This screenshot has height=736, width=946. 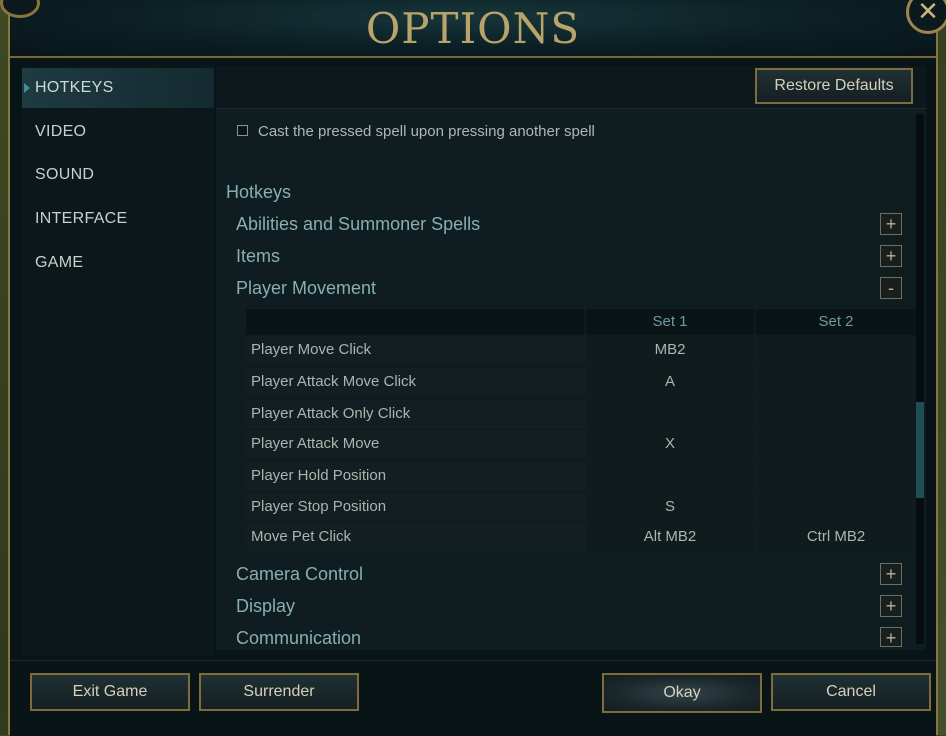 What do you see at coordinates (581, 414) in the screenshot?
I see `table-row: Player Attack Only Click` at bounding box center [581, 414].